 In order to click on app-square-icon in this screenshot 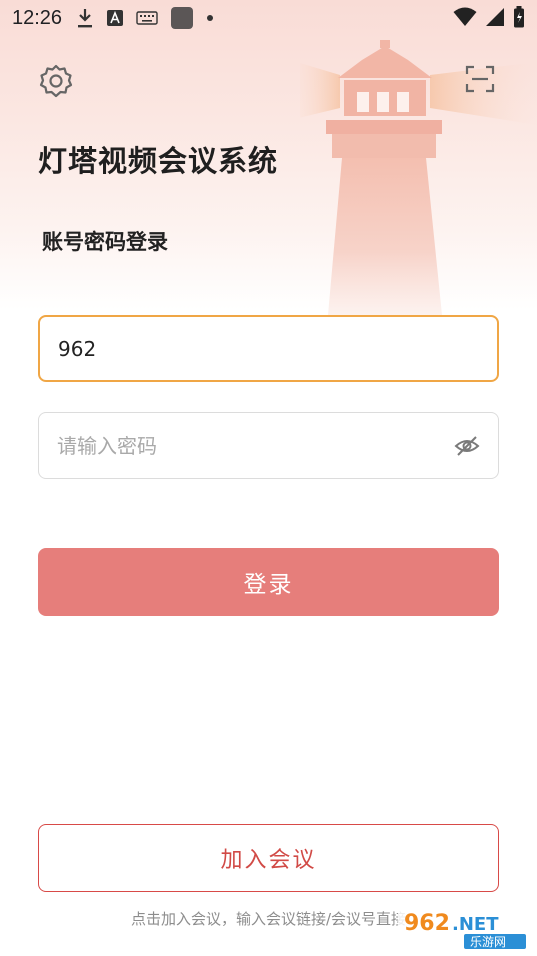, I will do `click(182, 18)`.